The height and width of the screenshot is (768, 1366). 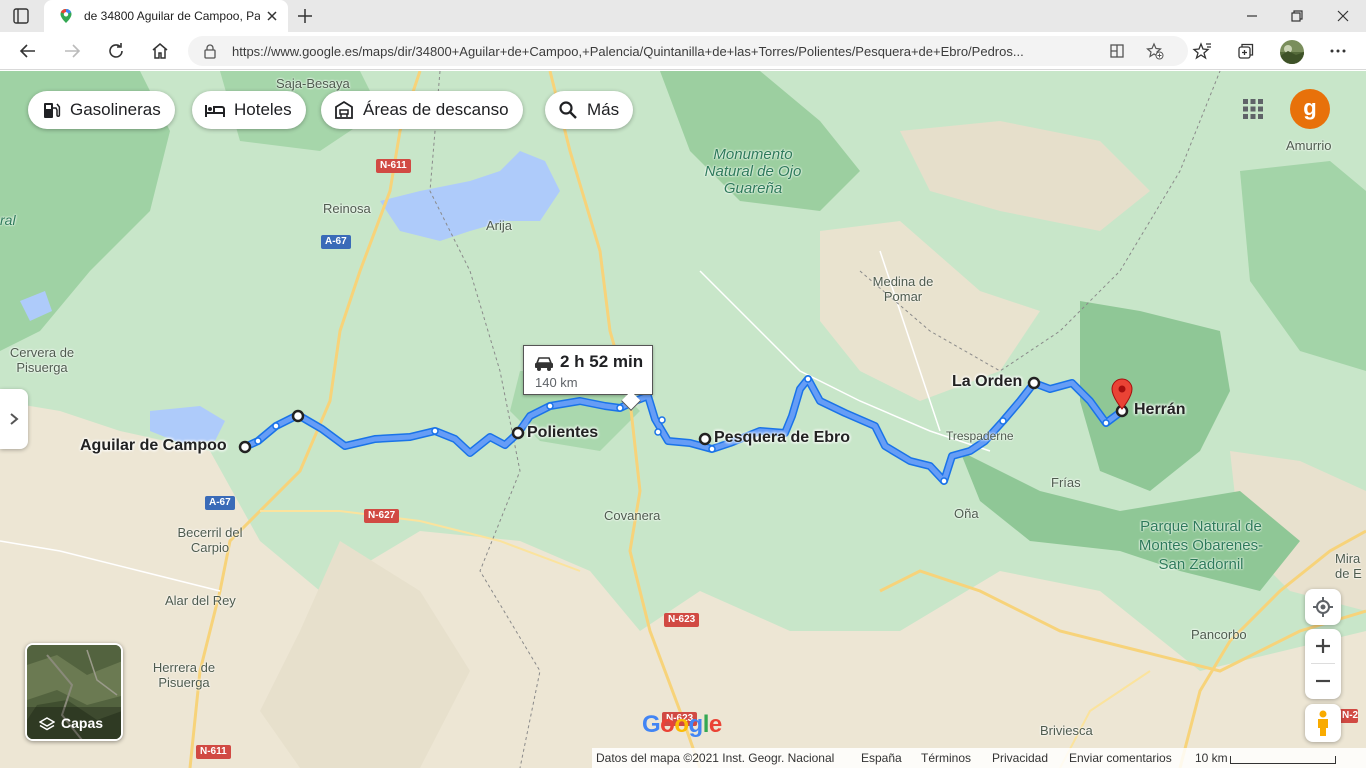 What do you see at coordinates (1283, 760) in the screenshot?
I see `scale-bar` at bounding box center [1283, 760].